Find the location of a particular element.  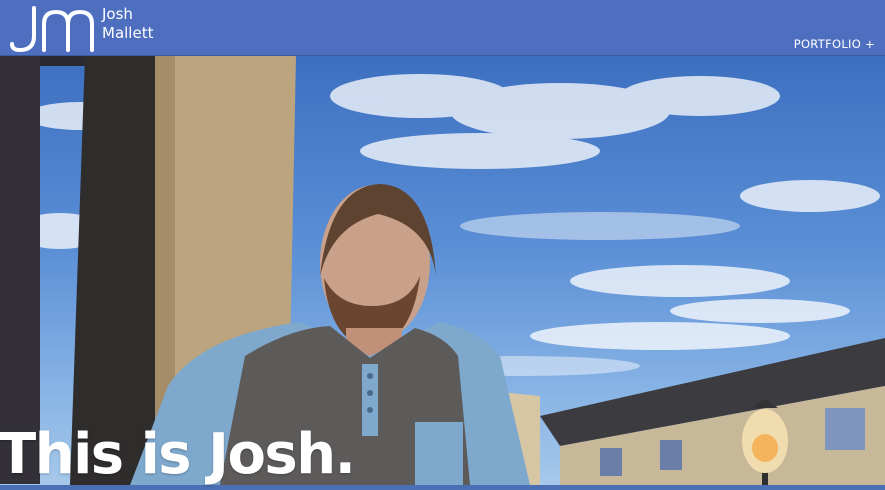

logo-name: Josh Mallett is located at coordinates (127, 24).